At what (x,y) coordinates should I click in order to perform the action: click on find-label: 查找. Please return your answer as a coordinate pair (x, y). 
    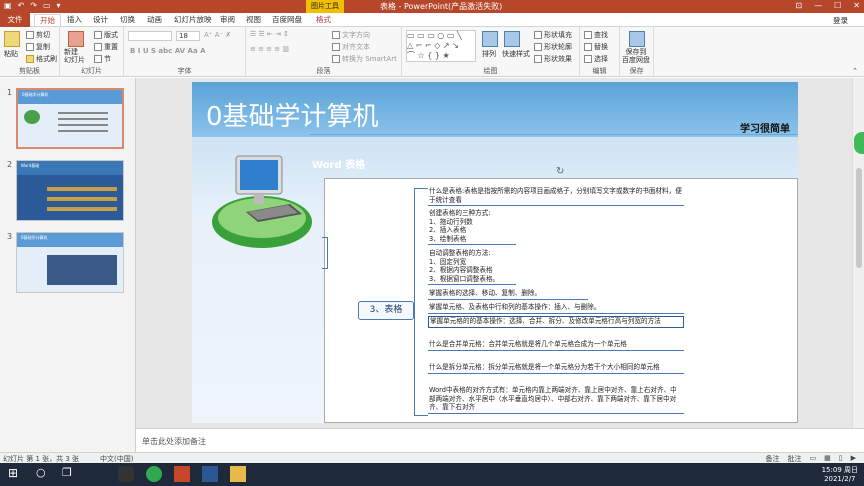
    Looking at the image, I should click on (601, 35).